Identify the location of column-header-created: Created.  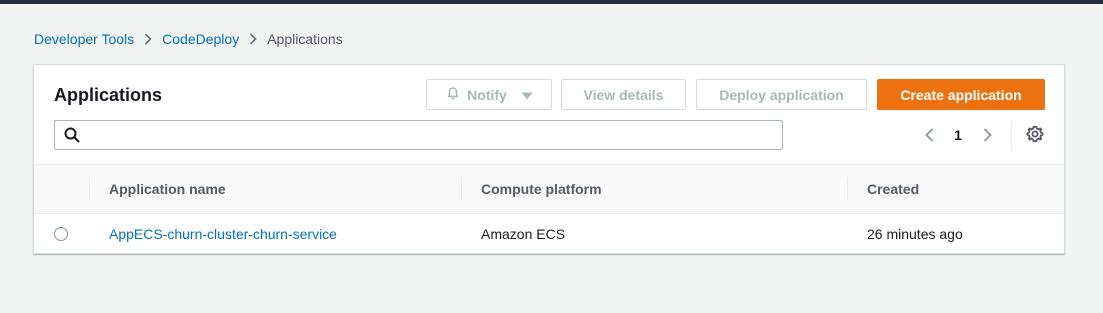
(893, 189).